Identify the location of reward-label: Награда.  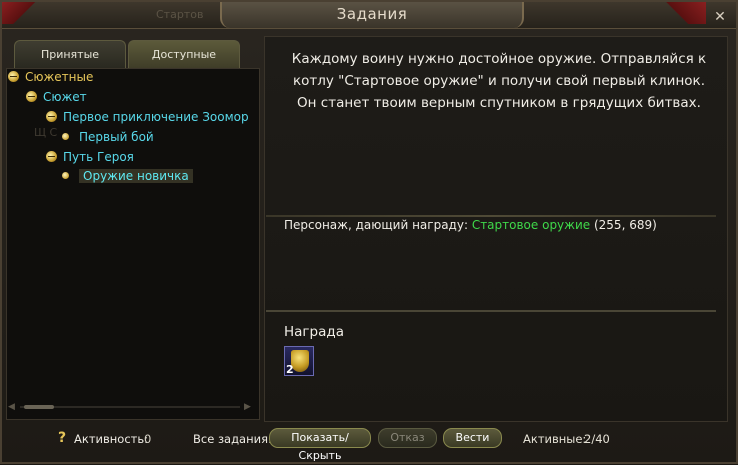
(314, 332).